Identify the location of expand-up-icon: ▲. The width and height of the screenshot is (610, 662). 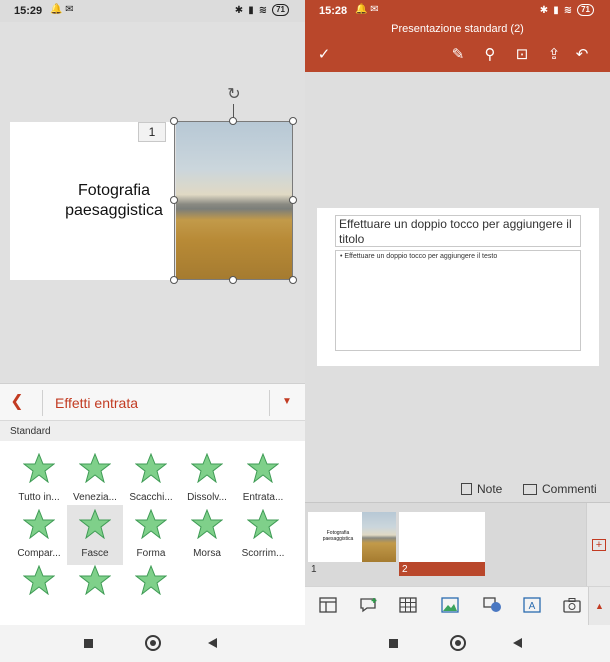
(599, 606).